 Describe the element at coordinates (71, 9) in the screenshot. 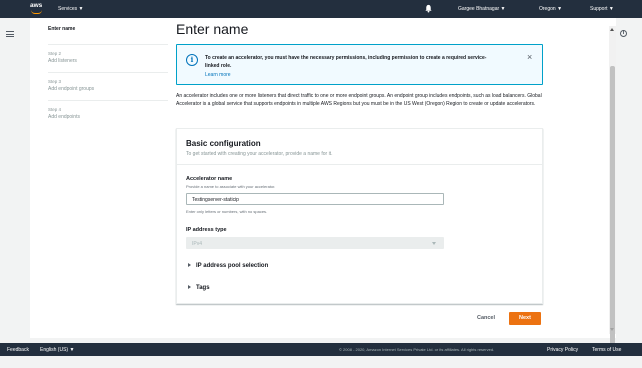

I see `services-menu: Services ▼` at that location.